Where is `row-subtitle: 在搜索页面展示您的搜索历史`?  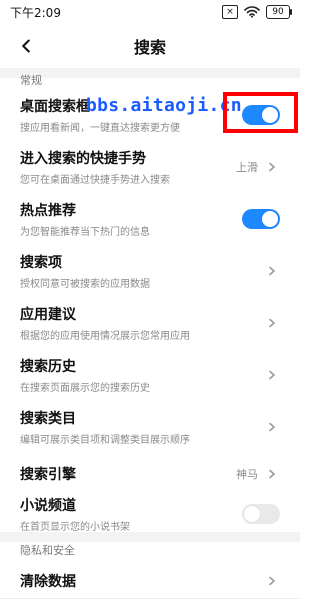
row-subtitle: 在搜索页面展示您的搜索历史 is located at coordinates (85, 388).